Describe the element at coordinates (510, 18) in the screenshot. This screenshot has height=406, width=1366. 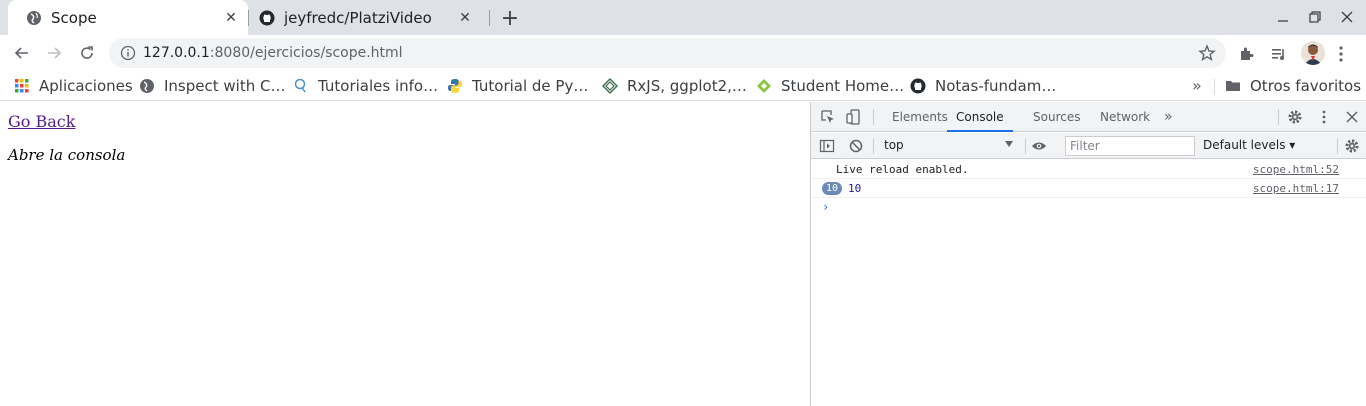
I see `new-tab-icon: +` at that location.